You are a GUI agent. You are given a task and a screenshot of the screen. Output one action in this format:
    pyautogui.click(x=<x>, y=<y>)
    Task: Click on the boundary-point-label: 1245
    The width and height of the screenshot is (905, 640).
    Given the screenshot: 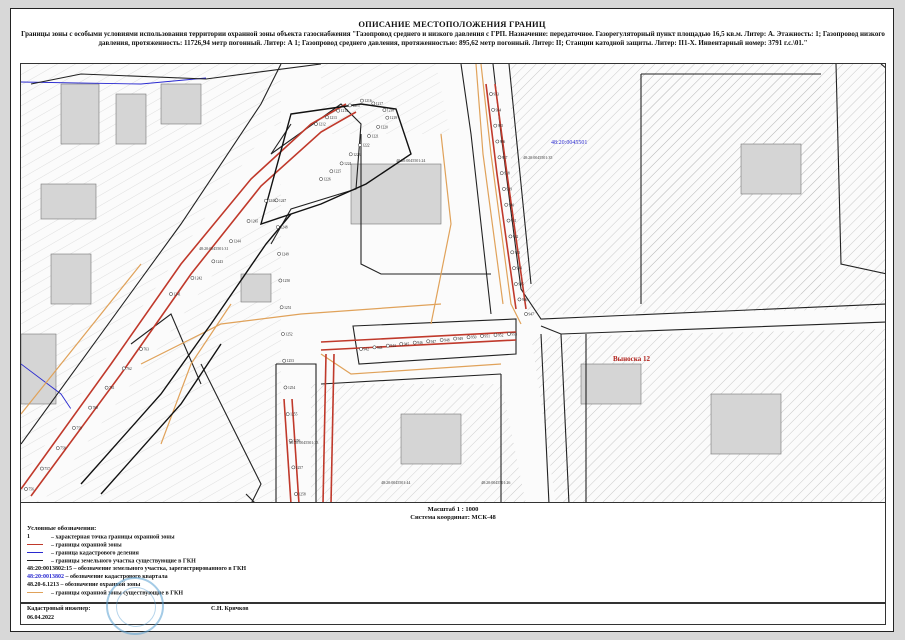 What is the action you would take?
    pyautogui.click(x=254, y=222)
    